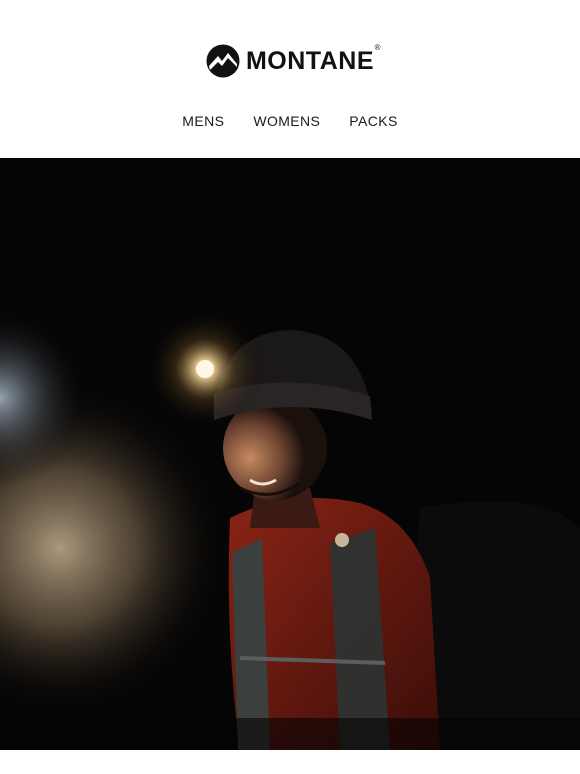 This screenshot has width=580, height=774. I want to click on main-nav: MENS WOMENS PACKS, so click(290, 121).